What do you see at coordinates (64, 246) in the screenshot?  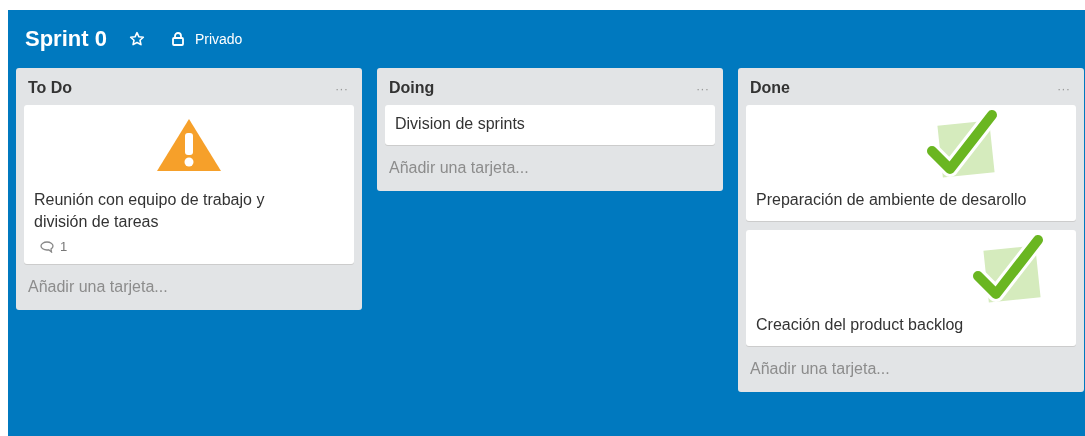 I see `comment-count: 1` at bounding box center [64, 246].